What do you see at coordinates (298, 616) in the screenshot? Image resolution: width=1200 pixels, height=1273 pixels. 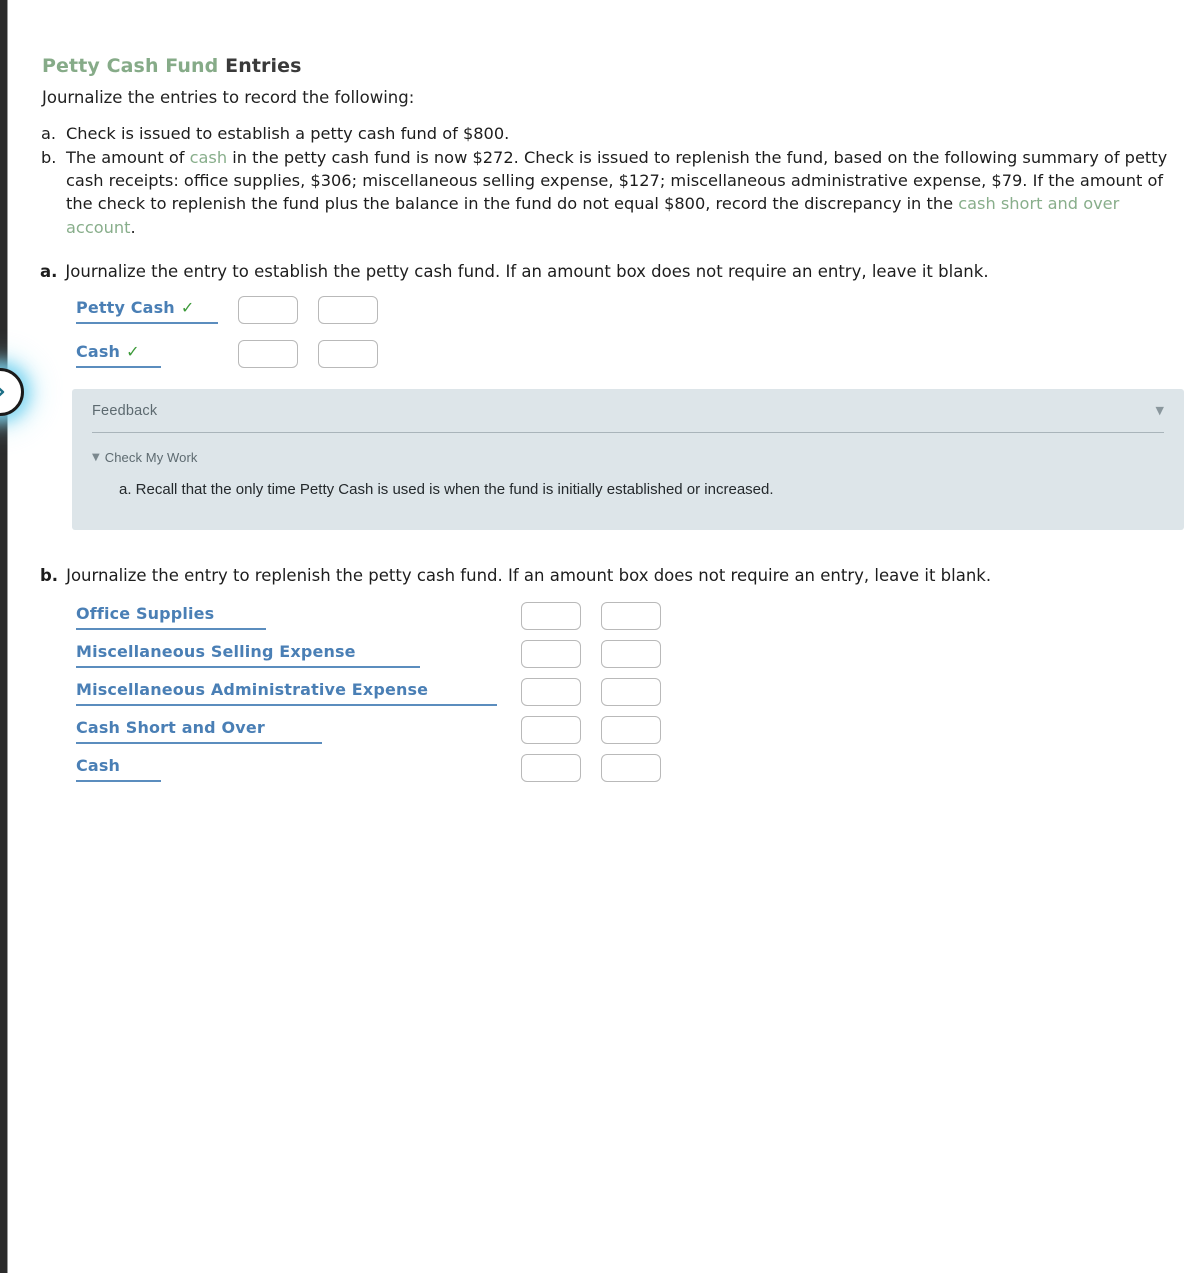 I see `account-cell: Office Supplies` at bounding box center [298, 616].